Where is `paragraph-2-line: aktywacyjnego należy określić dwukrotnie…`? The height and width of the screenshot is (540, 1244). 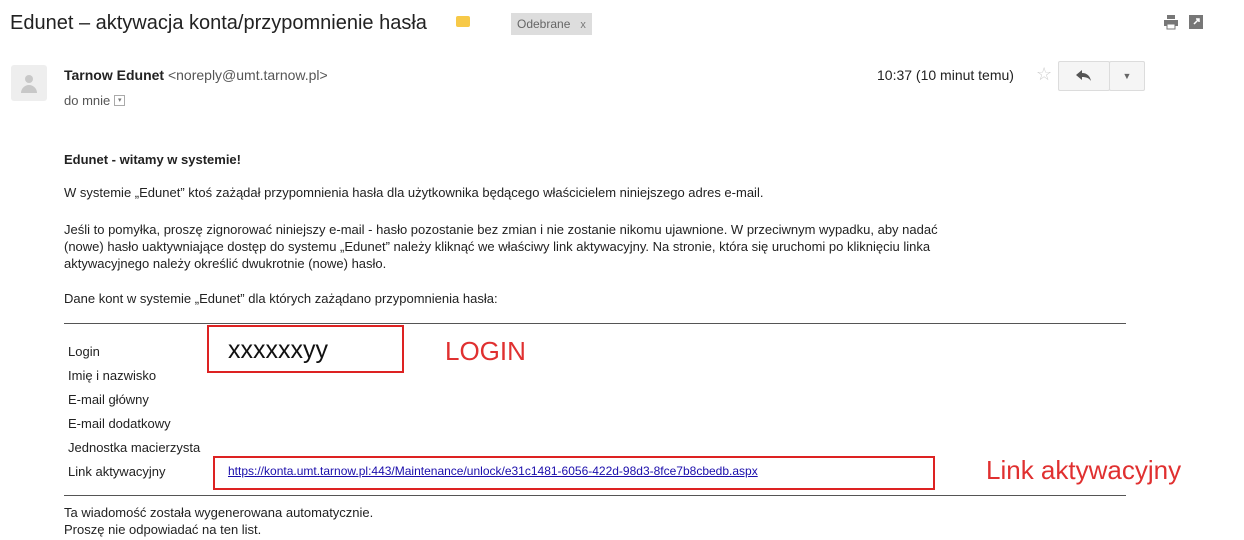 paragraph-2-line: aktywacyjnego należy określić dwukrotnie… is located at coordinates (225, 263).